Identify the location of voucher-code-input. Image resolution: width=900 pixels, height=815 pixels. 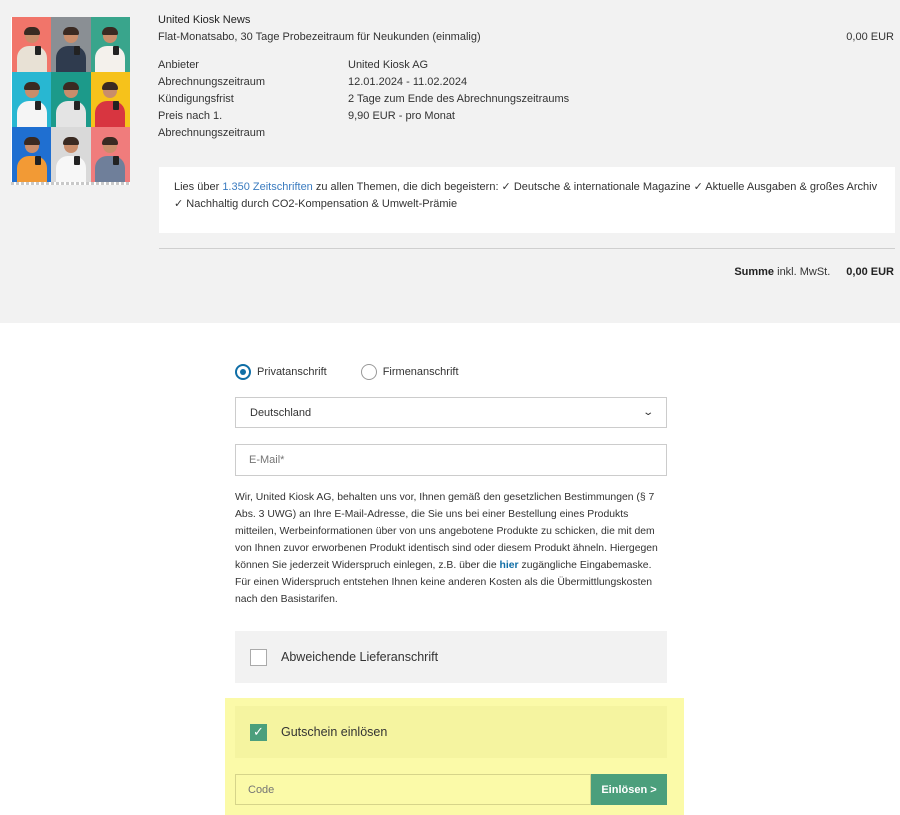
(413, 789).